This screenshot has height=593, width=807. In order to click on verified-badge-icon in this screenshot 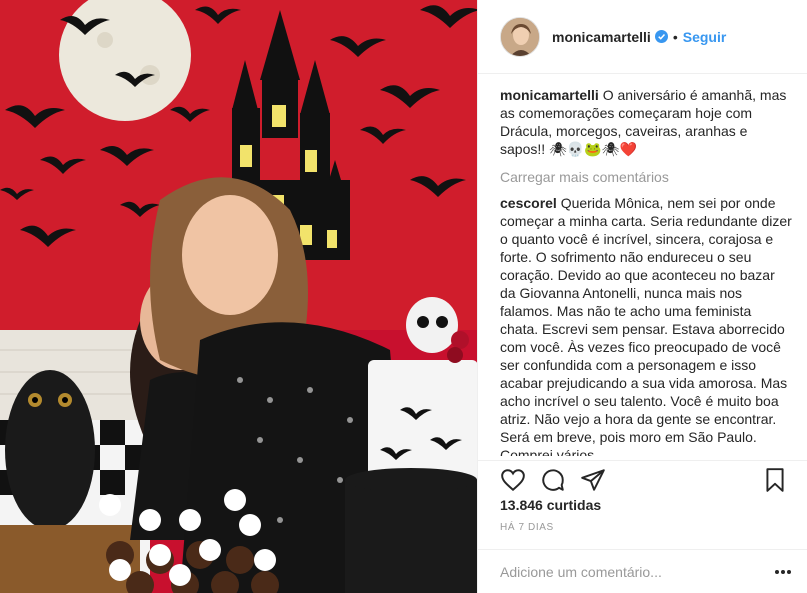, I will do `click(661, 36)`.